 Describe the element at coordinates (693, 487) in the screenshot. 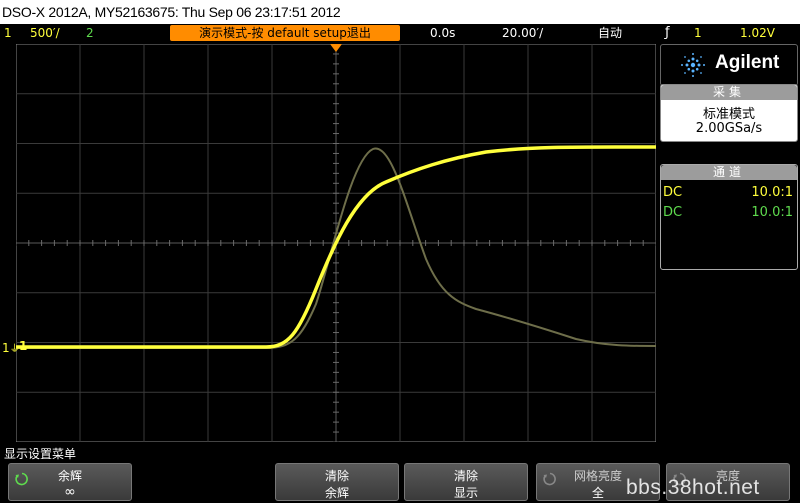

I see `watermark: bbs.38hot.net` at that location.